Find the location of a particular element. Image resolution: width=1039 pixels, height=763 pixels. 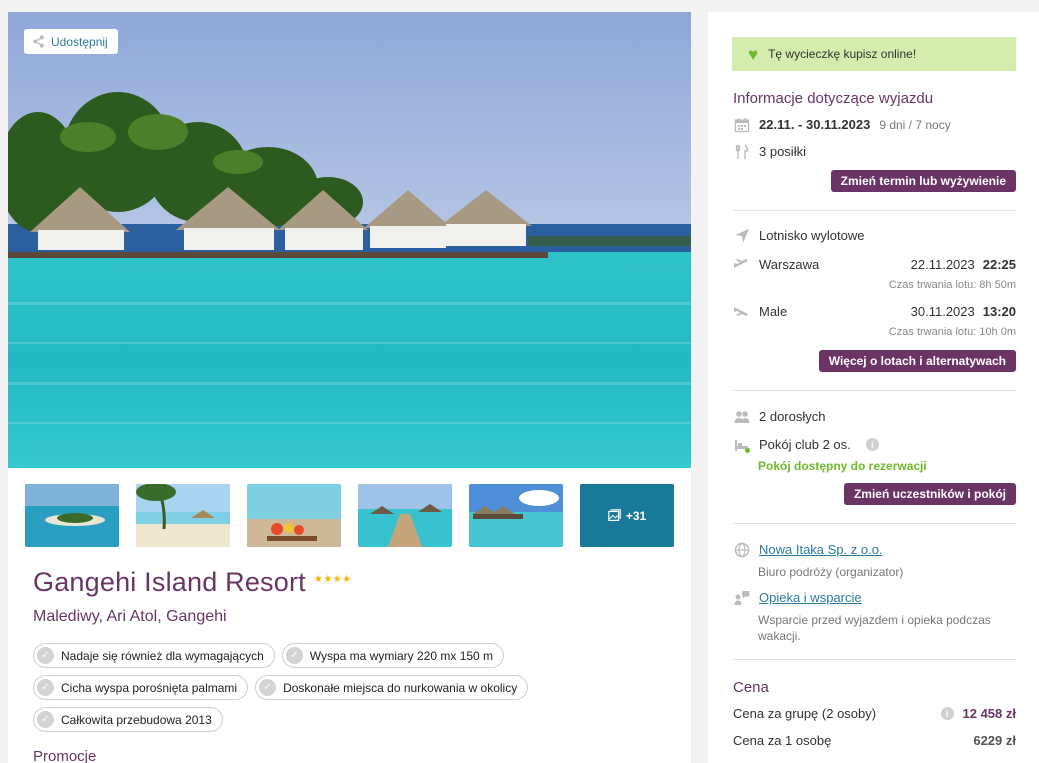

feature-tag: ✓ Nadaje się również dla wymagających is located at coordinates (154, 655).